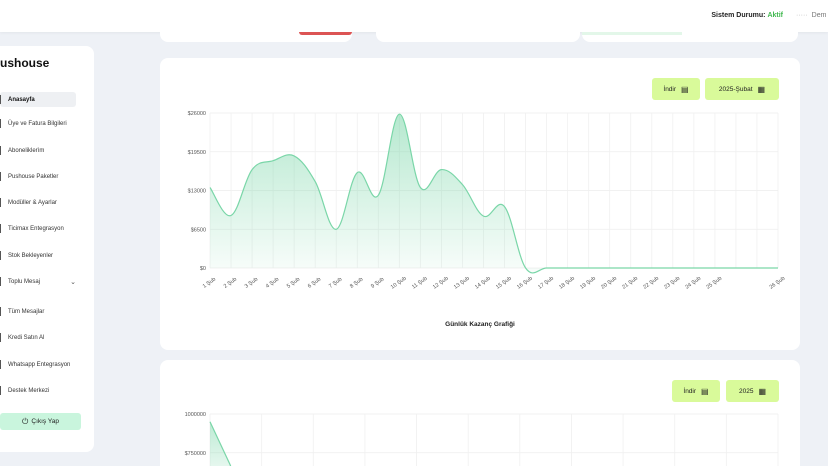 The width and height of the screenshot is (828, 466). Describe the element at coordinates (483, 283) in the screenshot. I see `x-tick-label: 14 Şub` at that location.